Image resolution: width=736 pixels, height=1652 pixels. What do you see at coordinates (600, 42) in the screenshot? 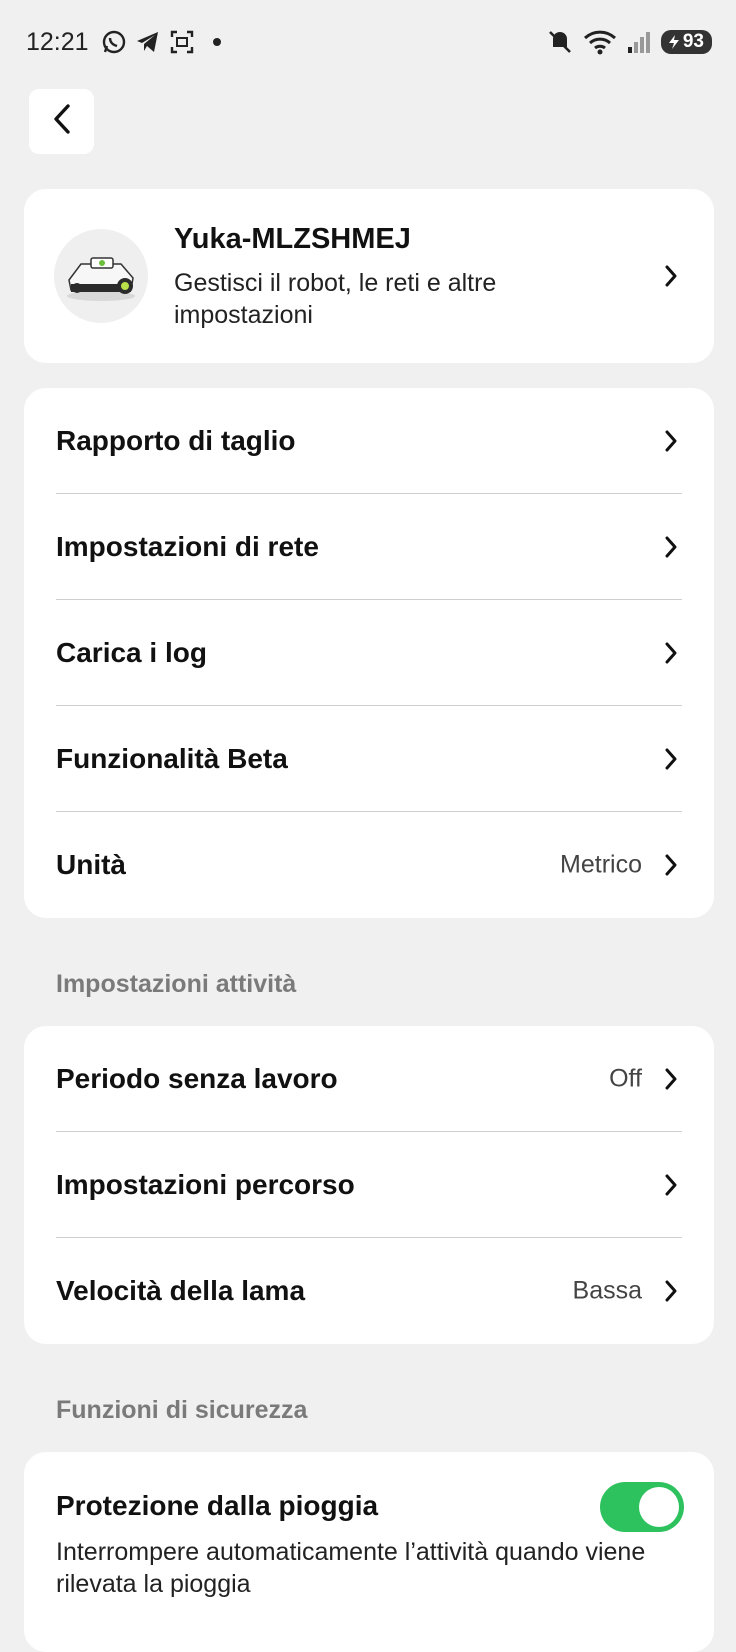
I see `wifi-icon` at bounding box center [600, 42].